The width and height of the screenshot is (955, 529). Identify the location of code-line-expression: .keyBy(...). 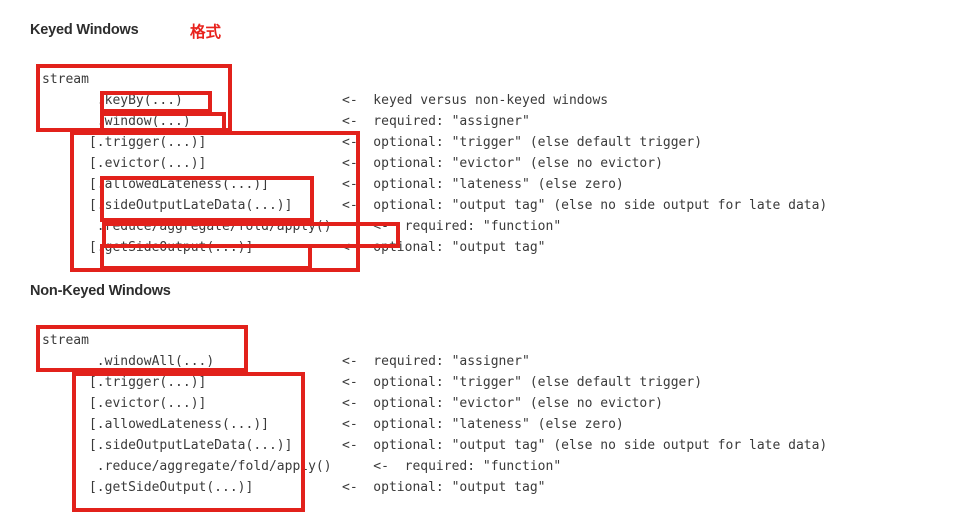
(112, 100).